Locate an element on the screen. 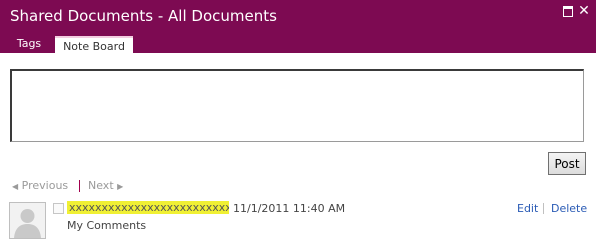 This screenshot has width=596, height=240. note-comment: My Comments is located at coordinates (107, 225).